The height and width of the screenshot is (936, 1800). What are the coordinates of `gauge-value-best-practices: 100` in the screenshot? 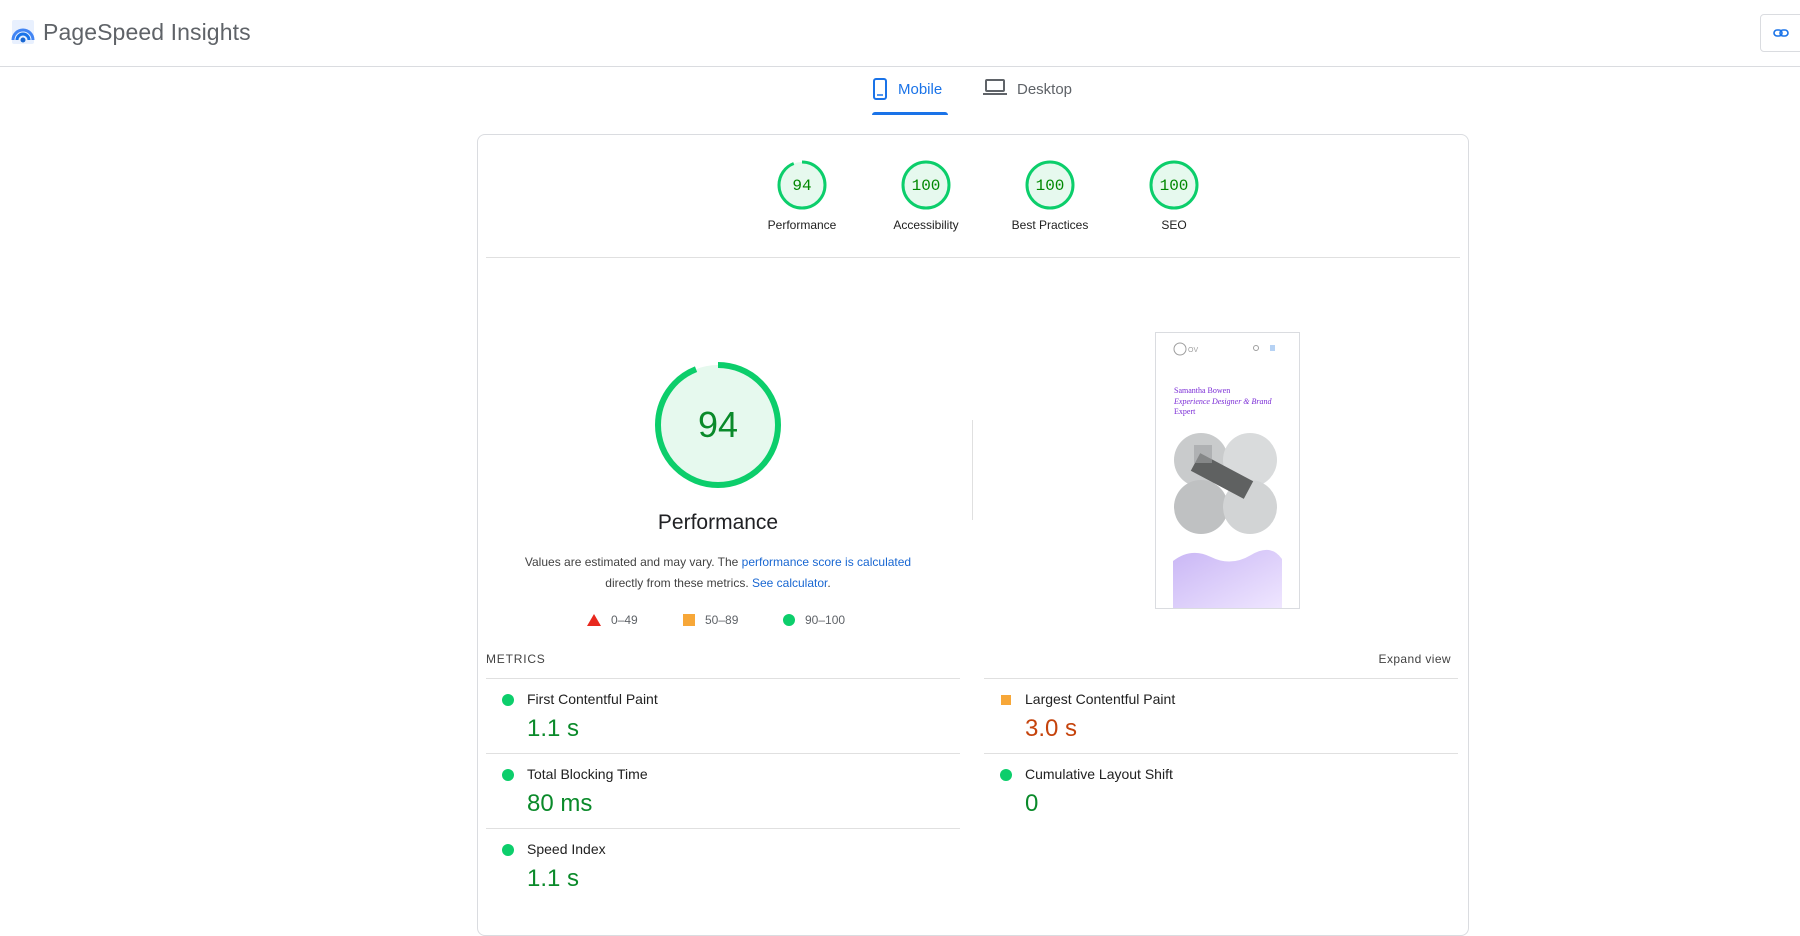 It's located at (1050, 186).